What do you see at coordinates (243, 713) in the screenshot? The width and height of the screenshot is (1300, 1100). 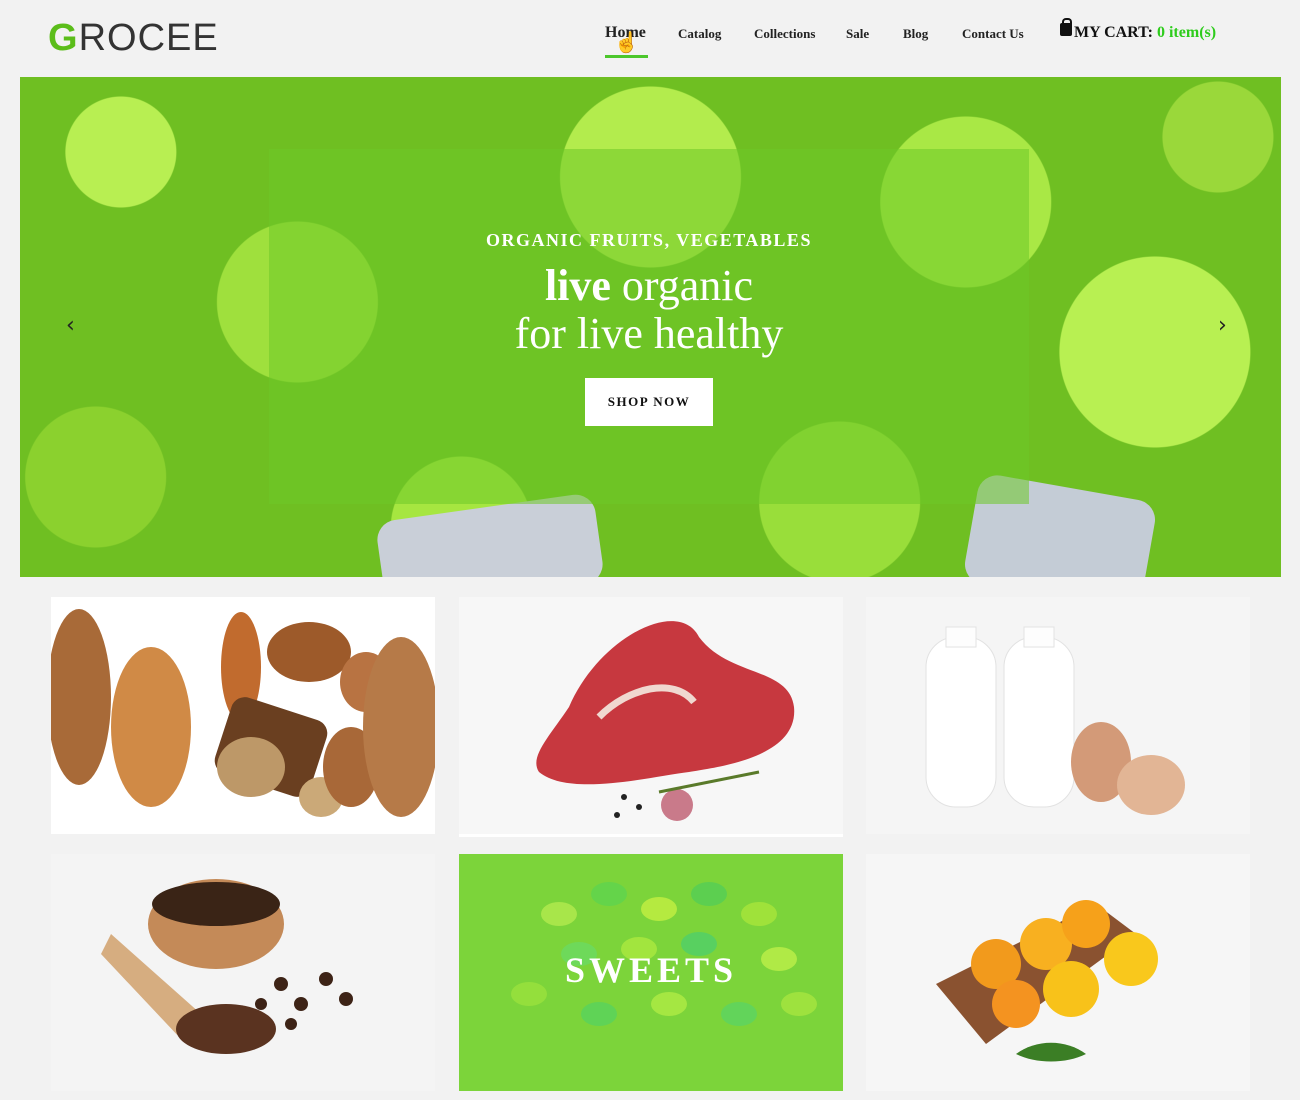 I see `bread-image` at bounding box center [243, 713].